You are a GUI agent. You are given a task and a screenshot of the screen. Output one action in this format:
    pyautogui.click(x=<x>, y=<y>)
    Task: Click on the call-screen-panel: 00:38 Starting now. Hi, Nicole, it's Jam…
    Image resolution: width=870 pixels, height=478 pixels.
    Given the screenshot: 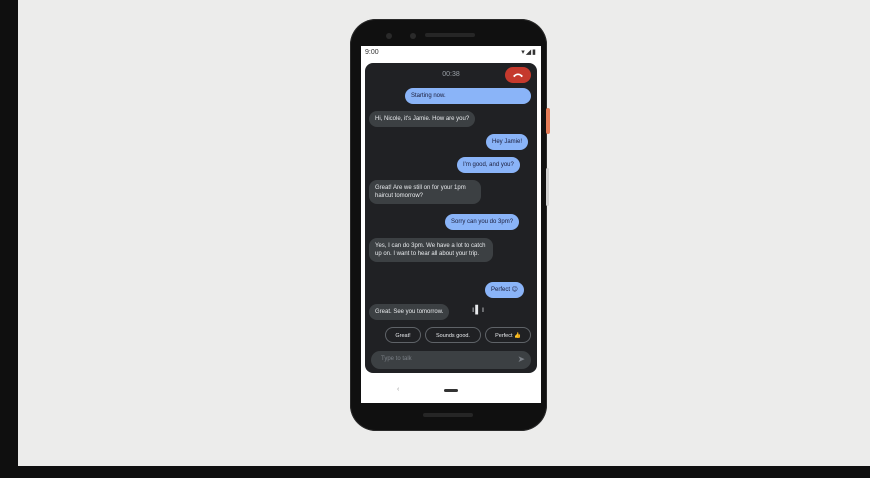 What is the action you would take?
    pyautogui.click(x=451, y=218)
    